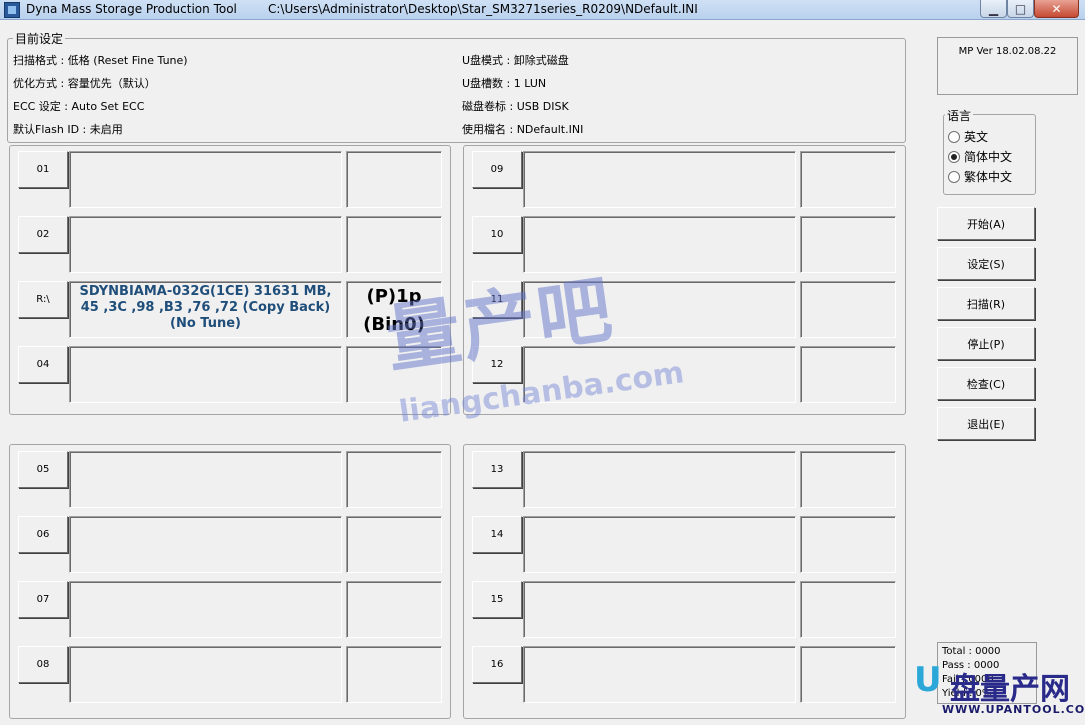  Describe the element at coordinates (954, 176) in the screenshot. I see `radio-traditional` at that location.